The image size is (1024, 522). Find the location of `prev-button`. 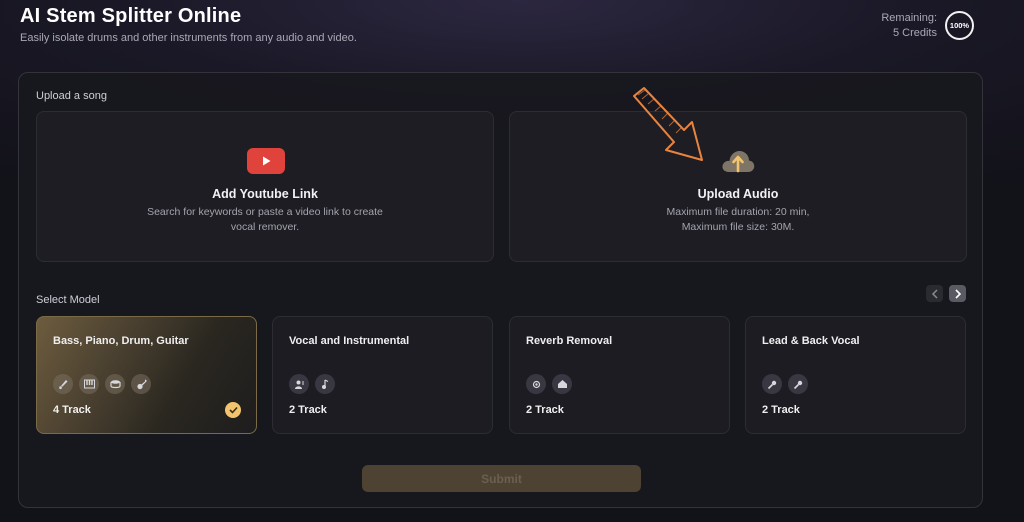

prev-button is located at coordinates (934, 293).